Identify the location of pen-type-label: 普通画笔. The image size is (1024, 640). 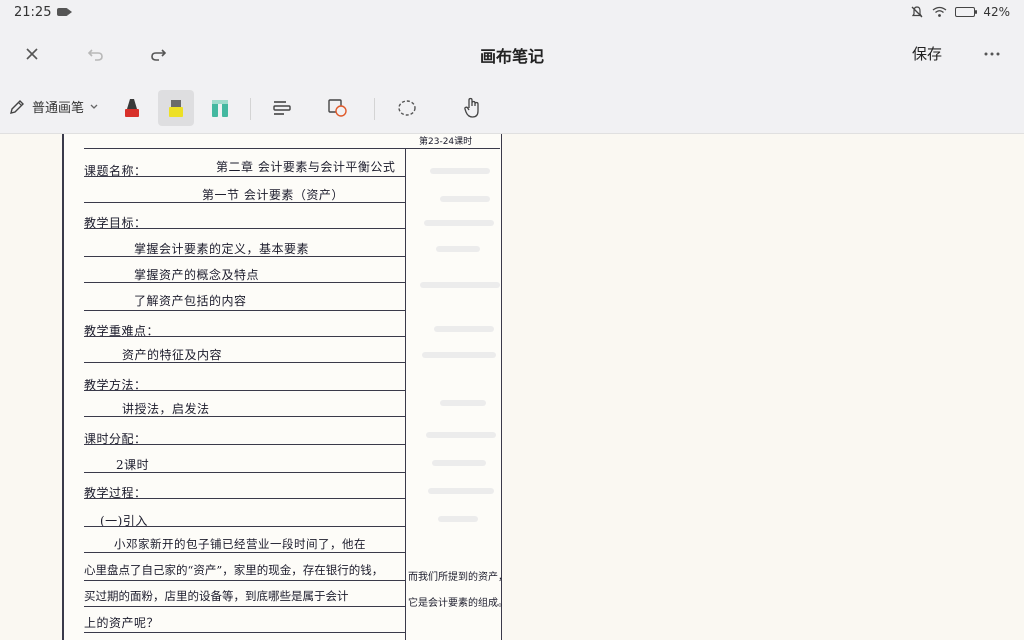
(58, 108).